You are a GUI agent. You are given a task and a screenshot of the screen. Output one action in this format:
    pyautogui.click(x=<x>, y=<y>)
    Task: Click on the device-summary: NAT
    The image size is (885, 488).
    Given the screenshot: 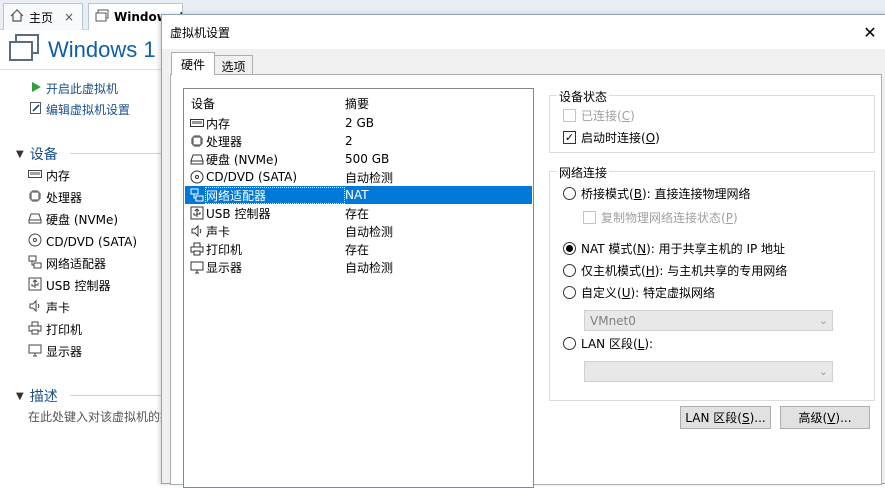 What is the action you would take?
    pyautogui.click(x=357, y=195)
    